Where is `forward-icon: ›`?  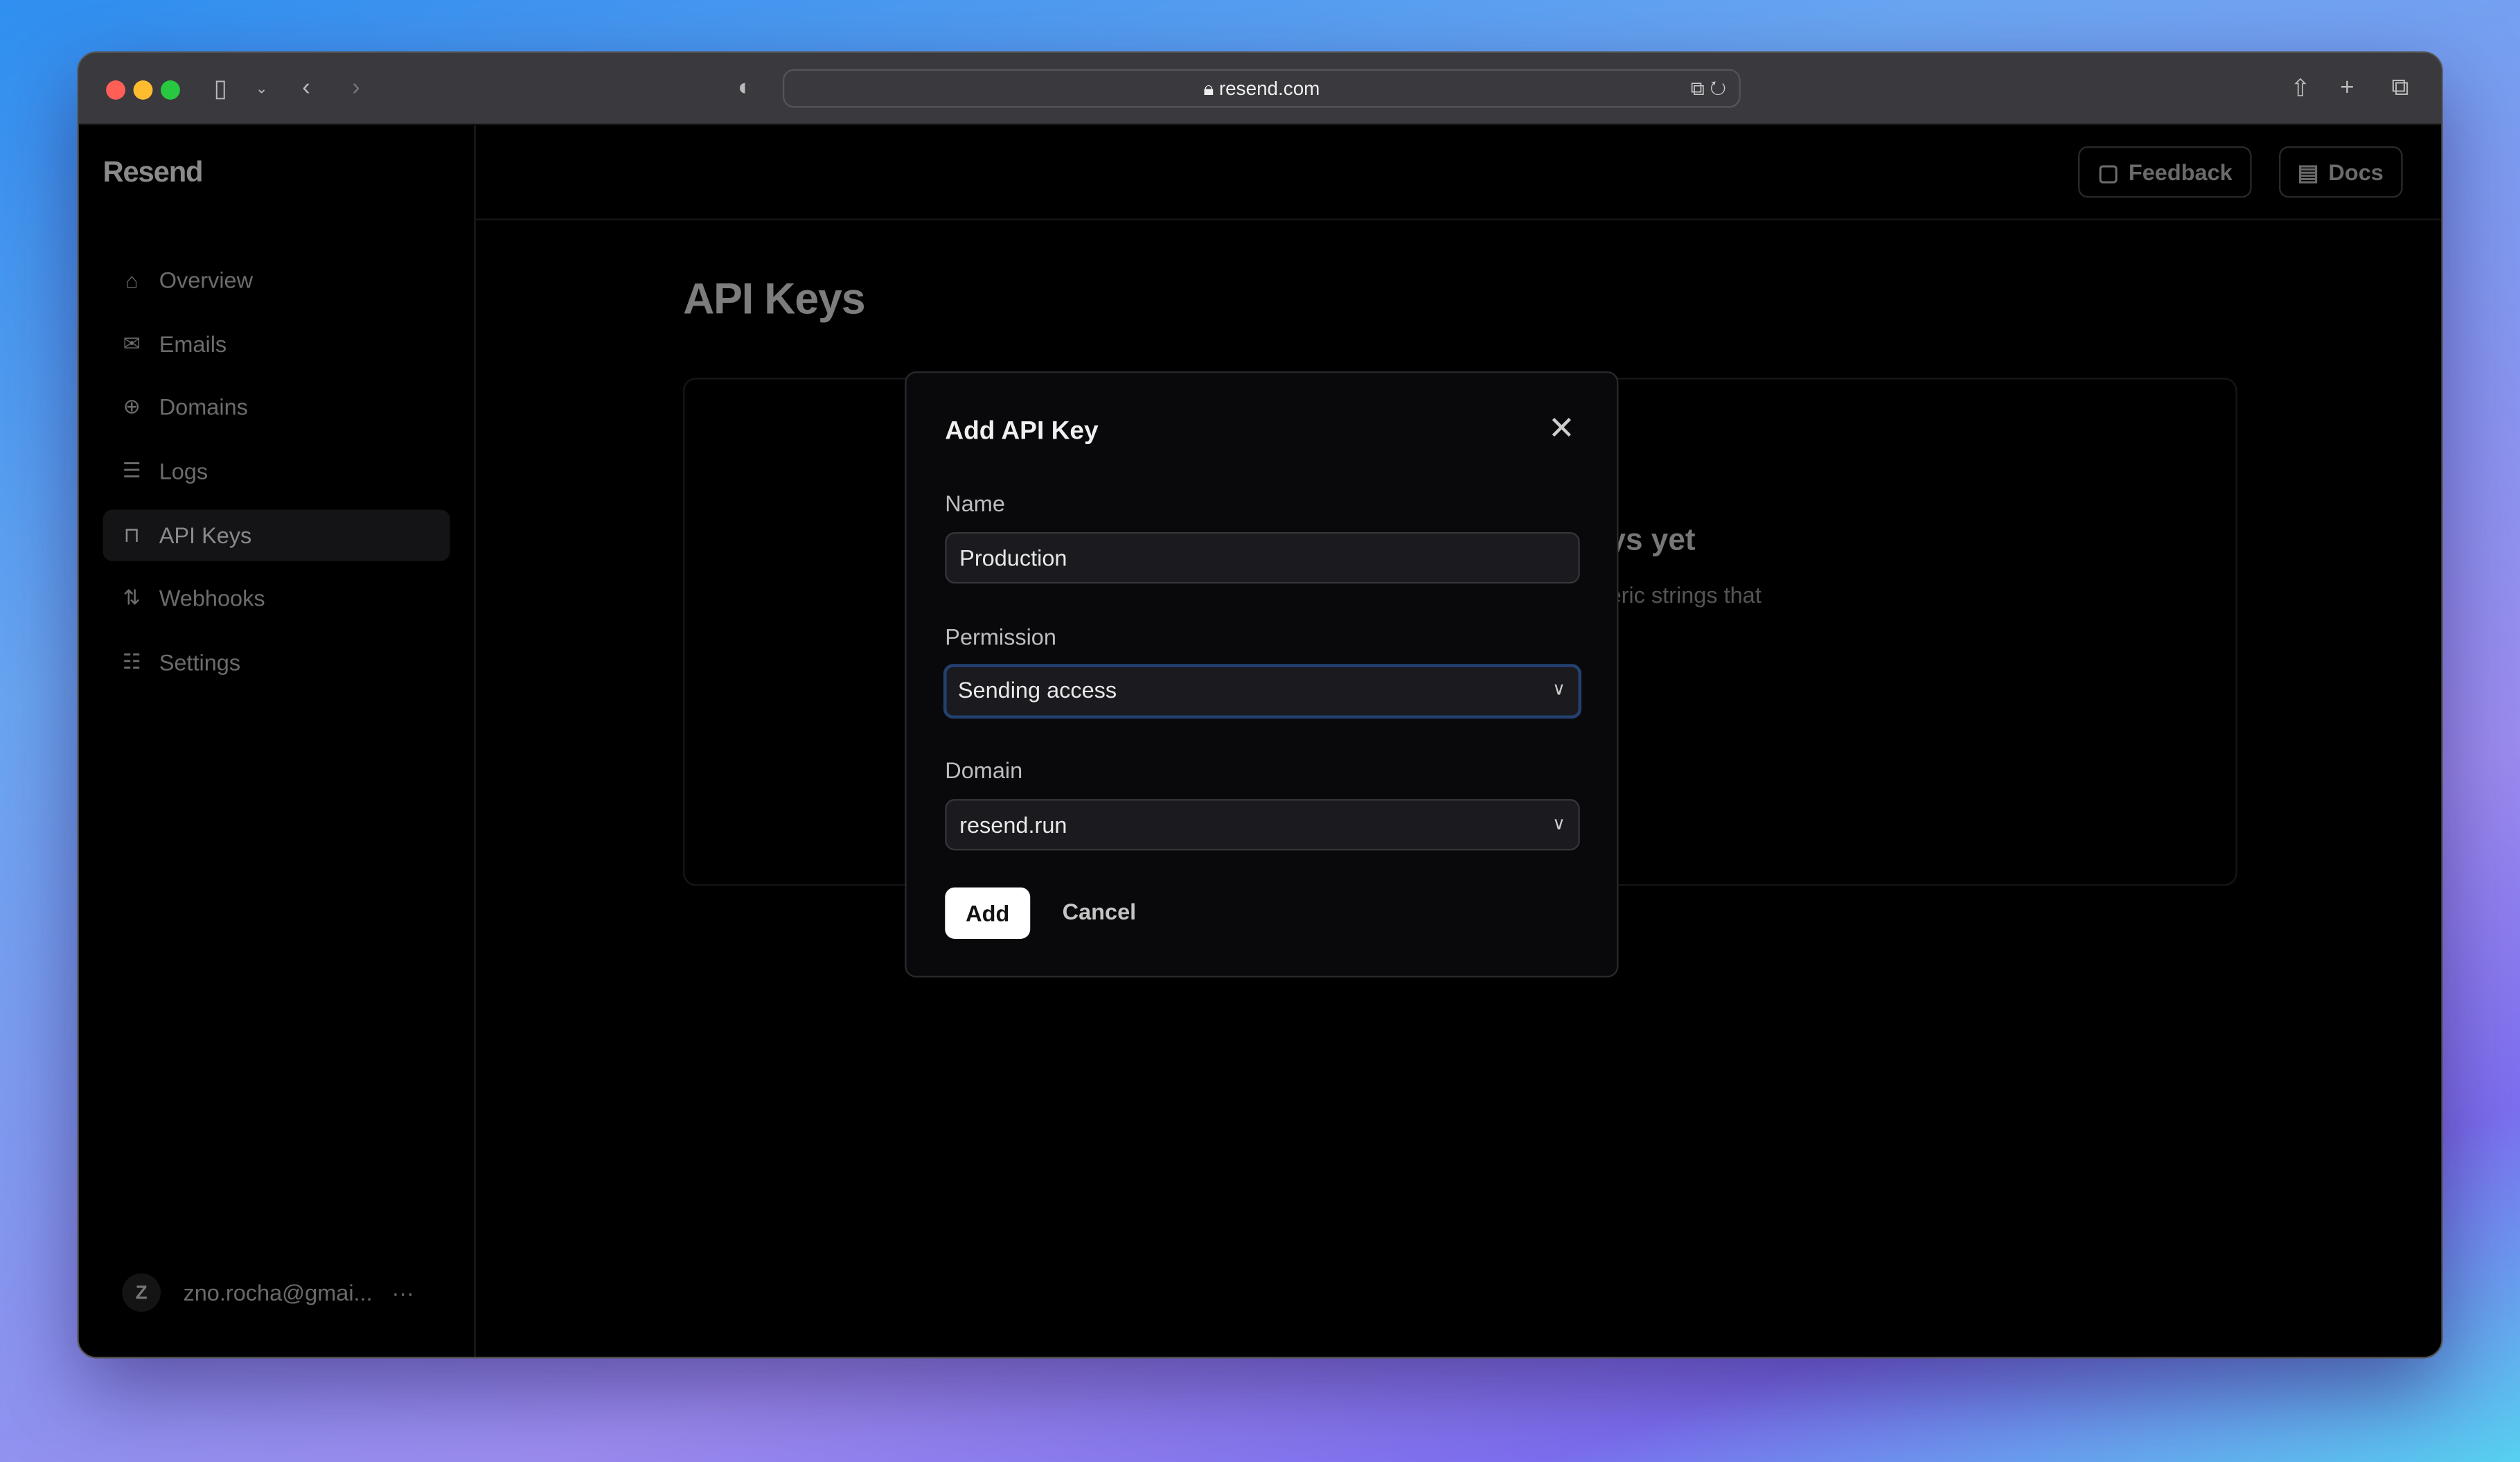
forward-icon: › is located at coordinates (356, 87).